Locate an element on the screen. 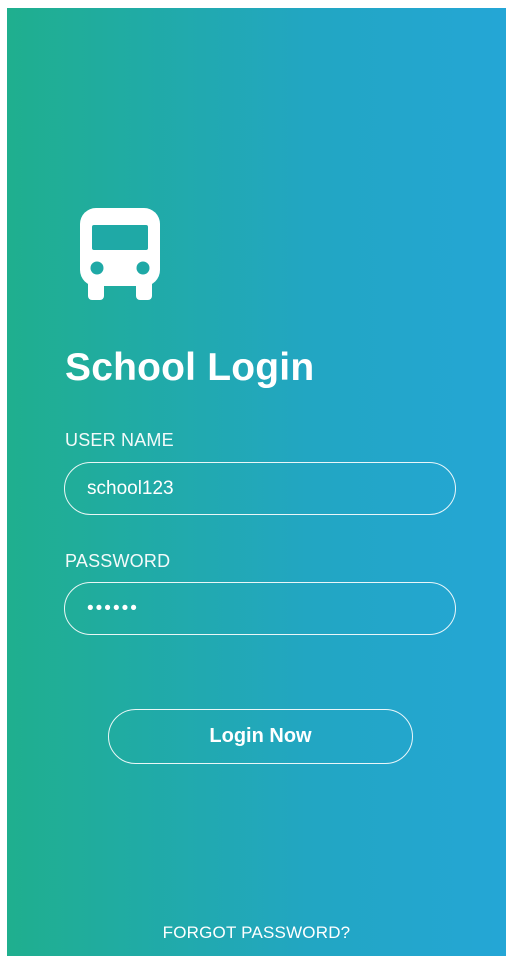 The image size is (508, 956). password-label: PASSWORD is located at coordinates (118, 561).